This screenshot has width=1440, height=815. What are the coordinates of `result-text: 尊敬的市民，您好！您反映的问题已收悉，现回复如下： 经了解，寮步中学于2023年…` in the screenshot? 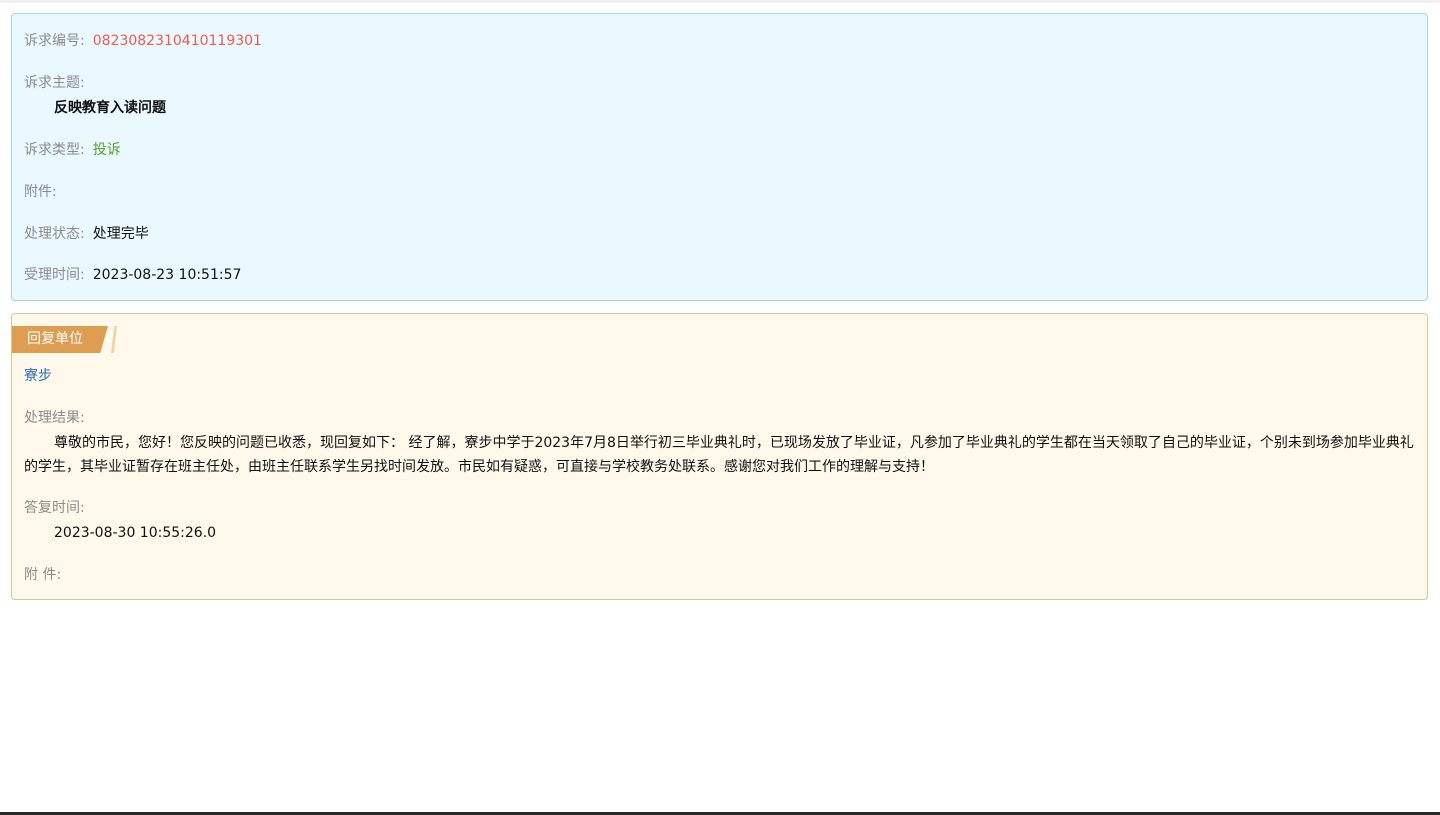 It's located at (719, 455).